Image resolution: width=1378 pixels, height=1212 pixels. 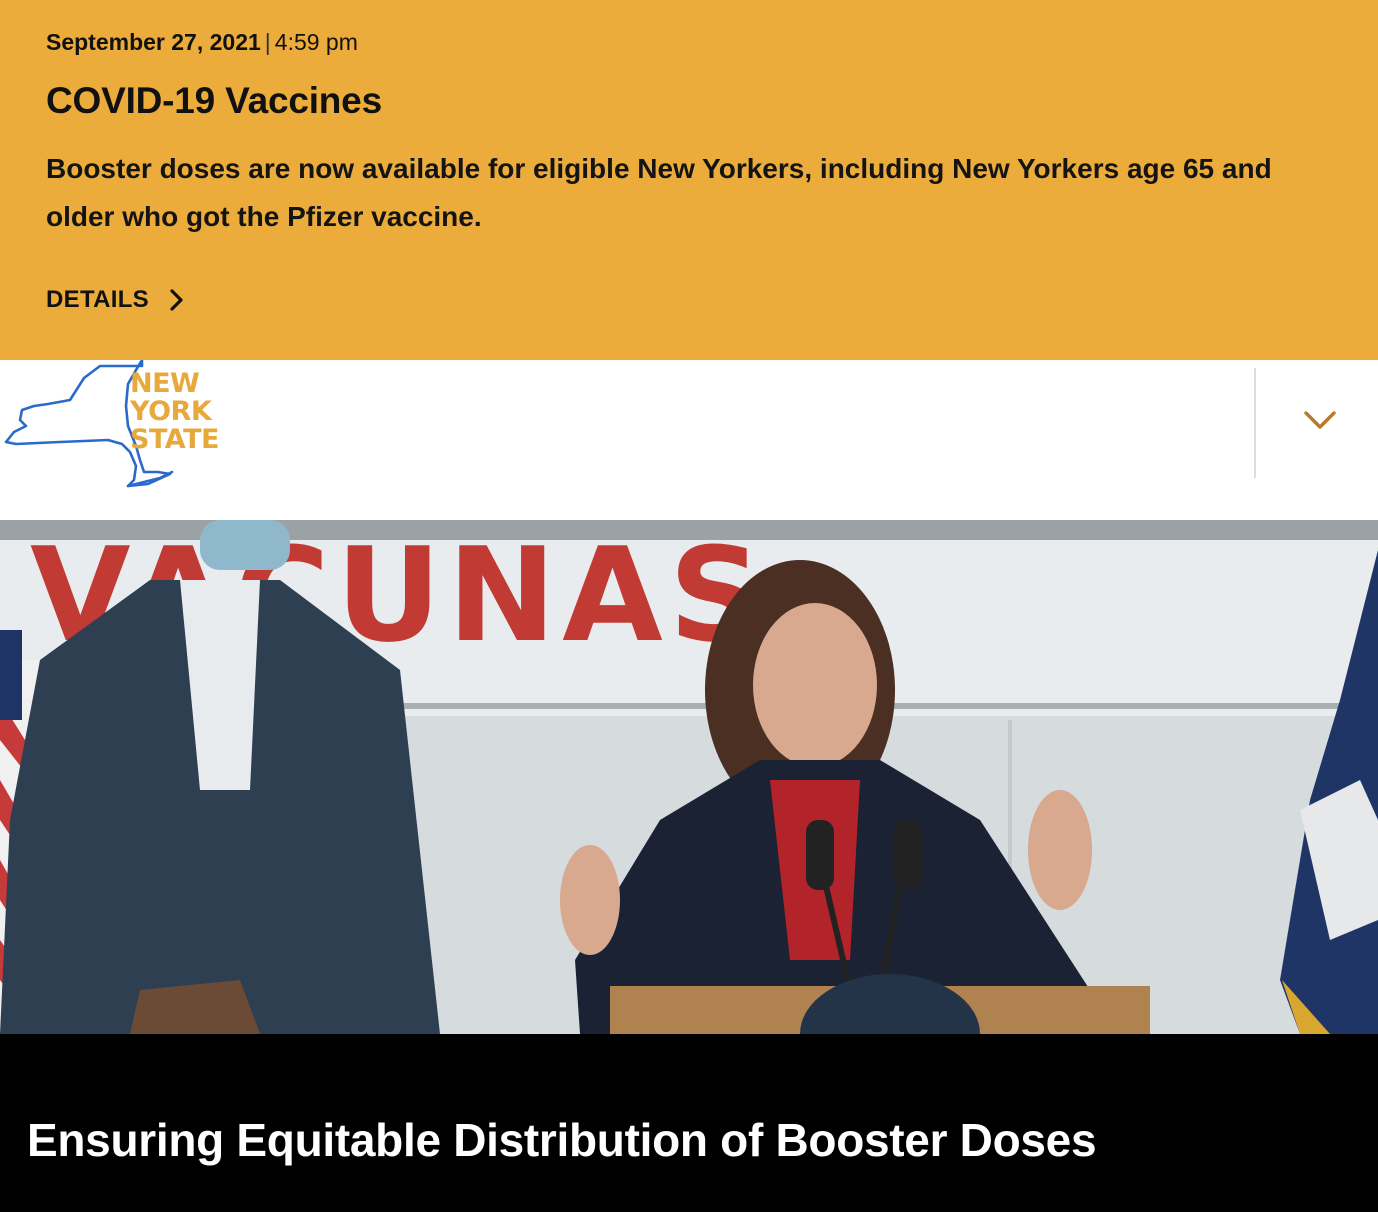 What do you see at coordinates (177, 300) in the screenshot?
I see `chevron-right-icon` at bounding box center [177, 300].